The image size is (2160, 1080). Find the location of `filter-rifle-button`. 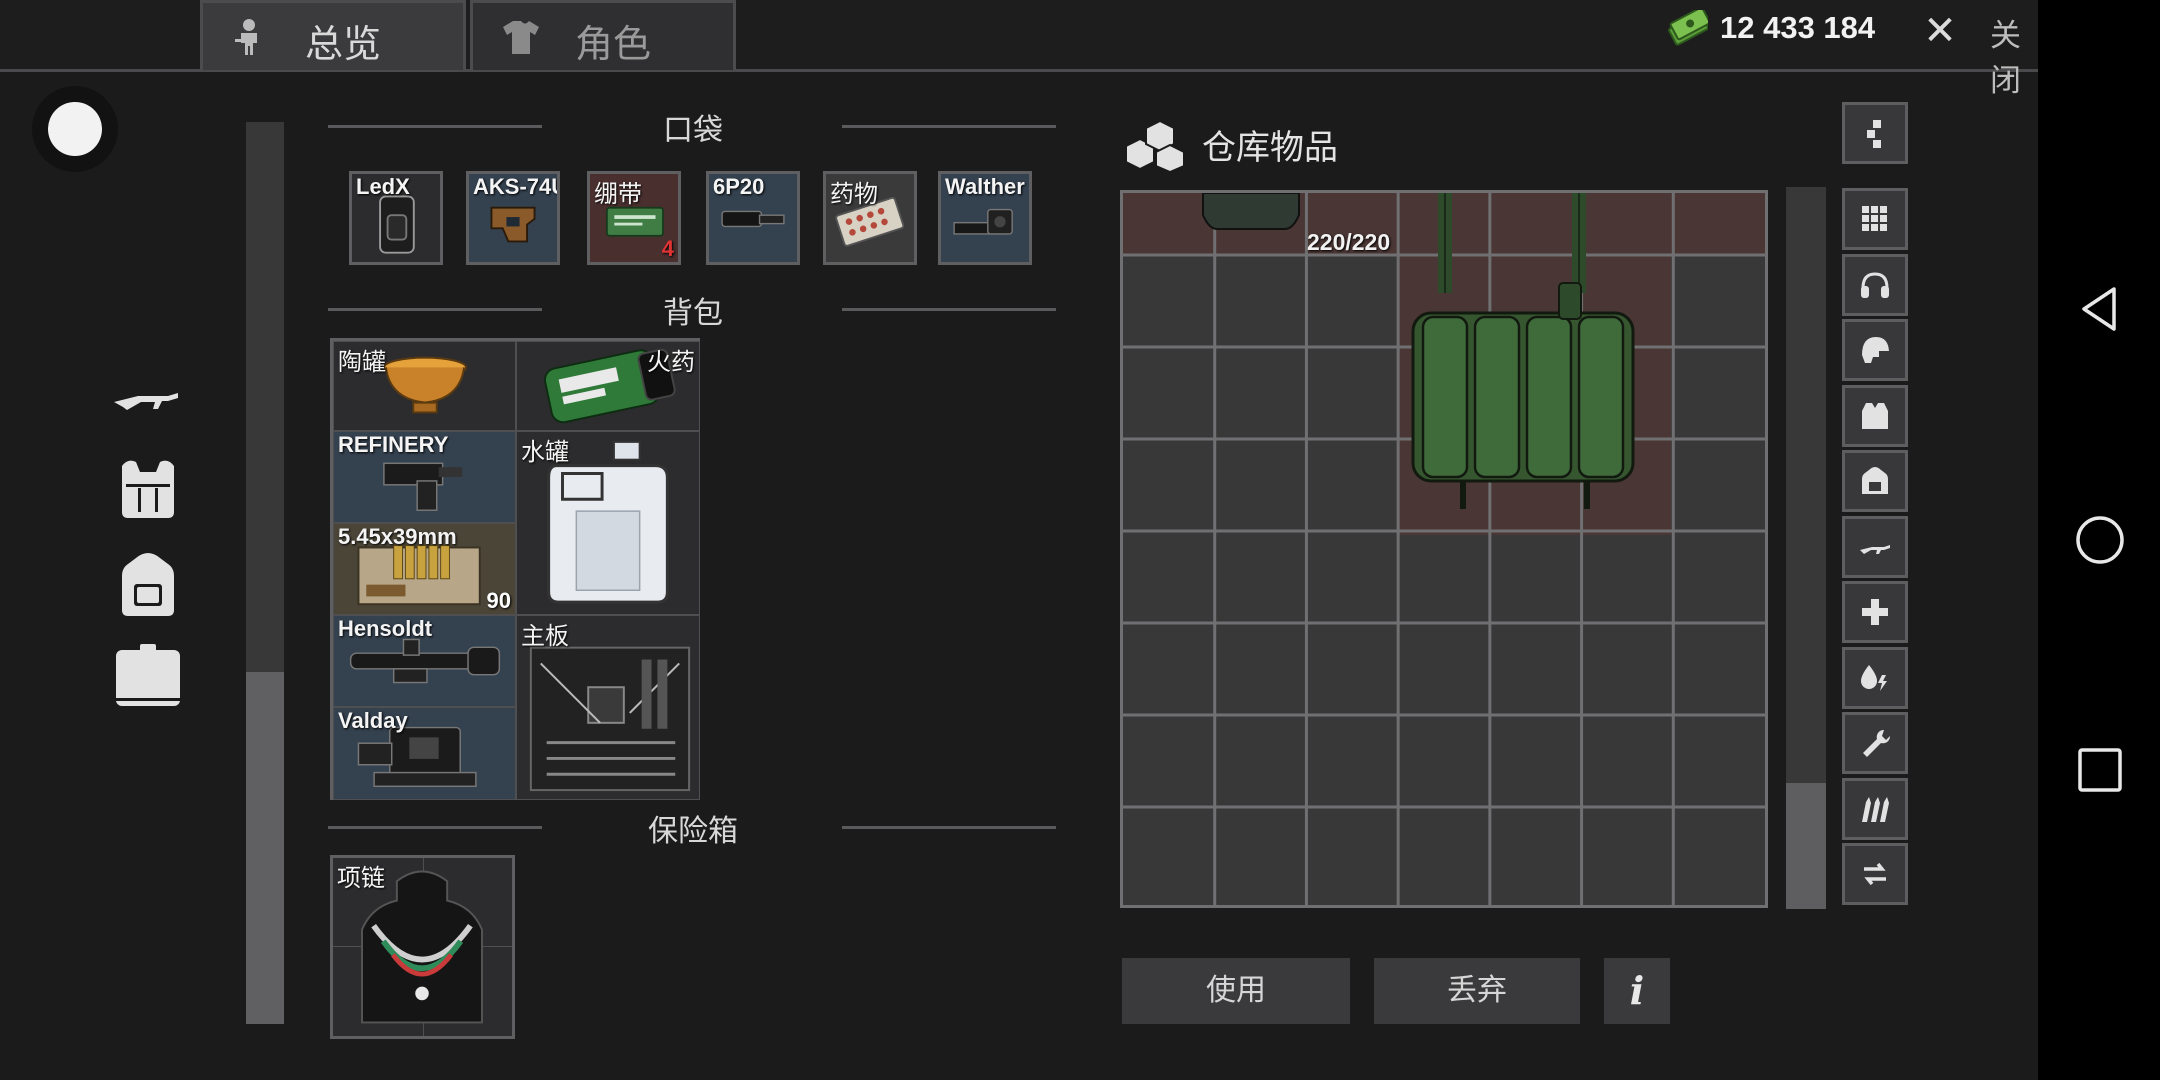

filter-rifle-button is located at coordinates (1875, 547).